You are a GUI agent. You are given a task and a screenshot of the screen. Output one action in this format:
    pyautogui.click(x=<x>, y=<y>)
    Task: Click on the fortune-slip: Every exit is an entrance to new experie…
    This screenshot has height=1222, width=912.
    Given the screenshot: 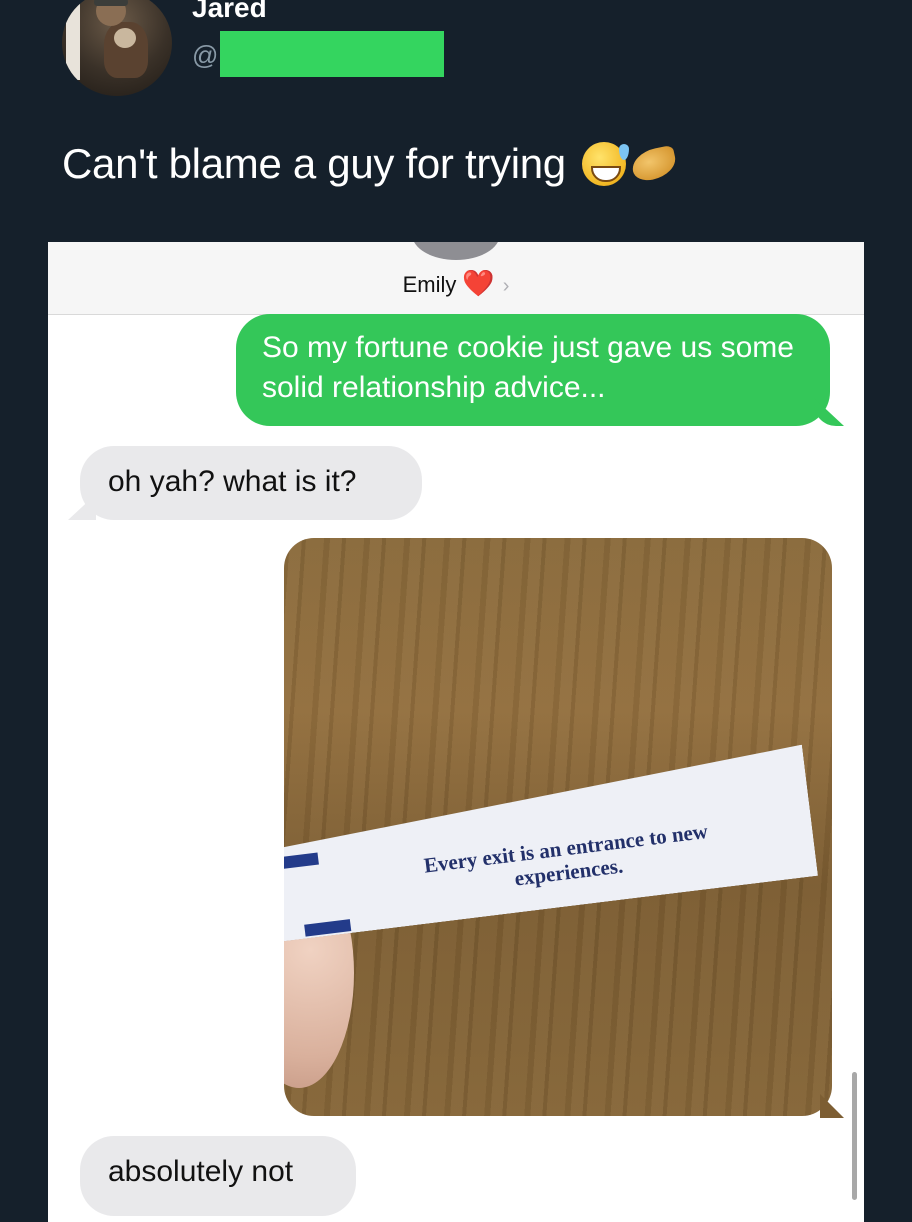 What is the action you would take?
    pyautogui.click(x=551, y=843)
    